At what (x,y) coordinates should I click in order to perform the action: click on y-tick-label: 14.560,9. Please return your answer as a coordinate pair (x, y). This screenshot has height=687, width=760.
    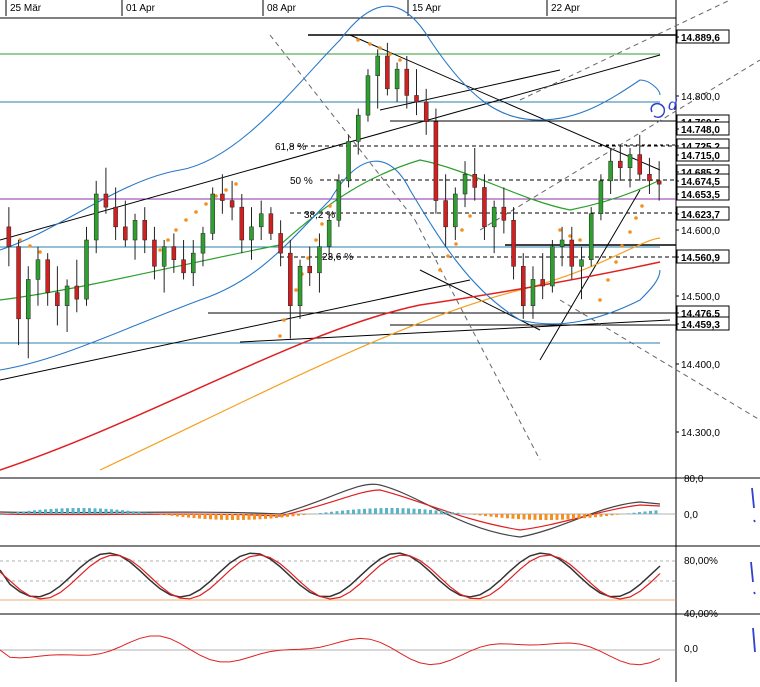
    Looking at the image, I should click on (700, 258).